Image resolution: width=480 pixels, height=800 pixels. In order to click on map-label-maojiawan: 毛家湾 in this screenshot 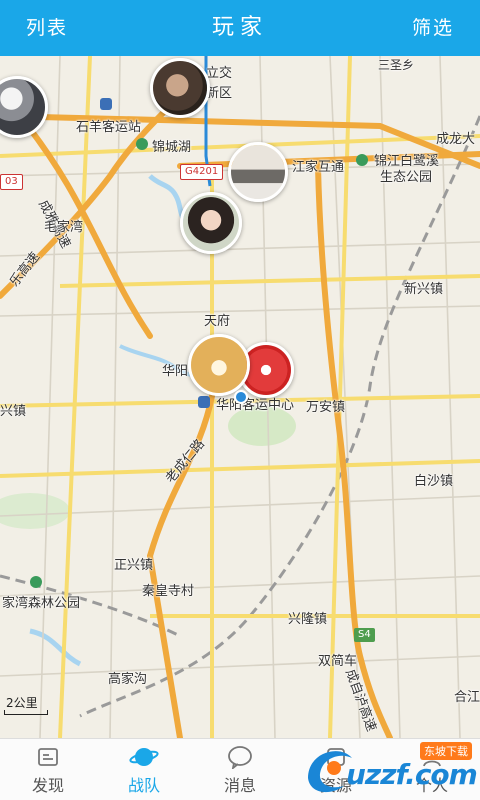, I will do `click(64, 227)`.